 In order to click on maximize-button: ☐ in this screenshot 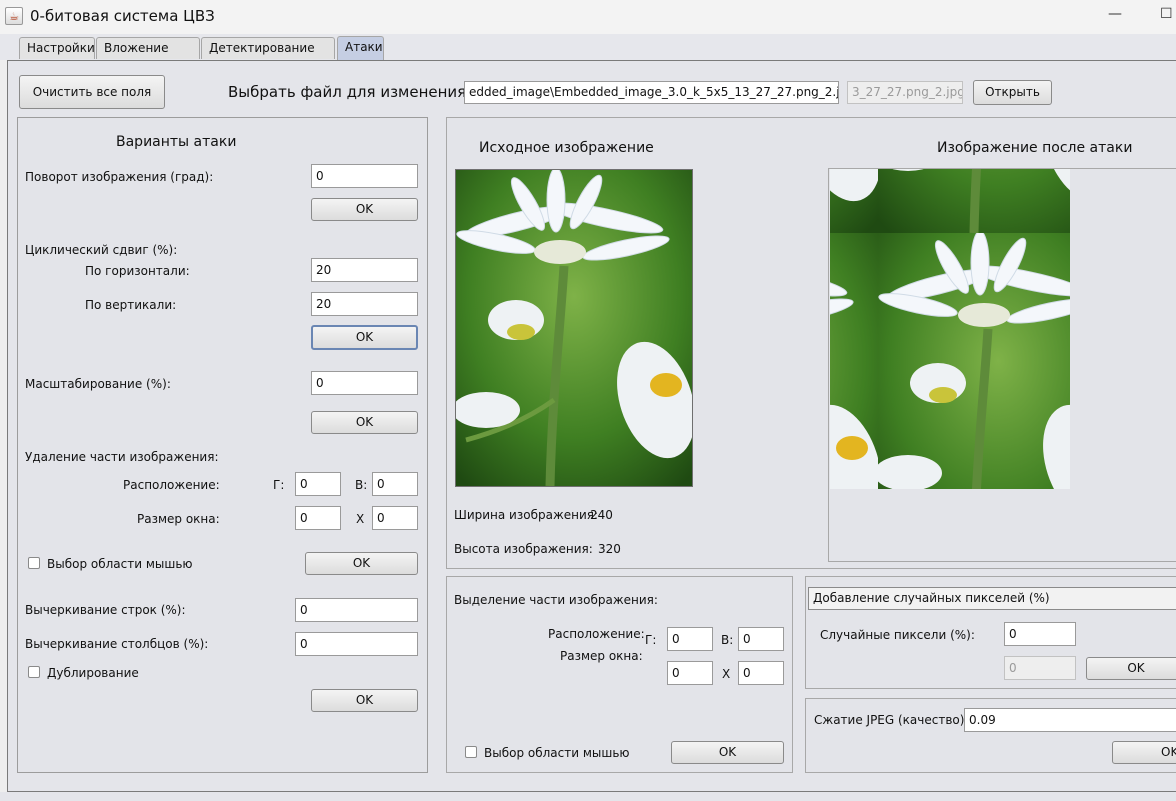, I will do `click(1166, 14)`.